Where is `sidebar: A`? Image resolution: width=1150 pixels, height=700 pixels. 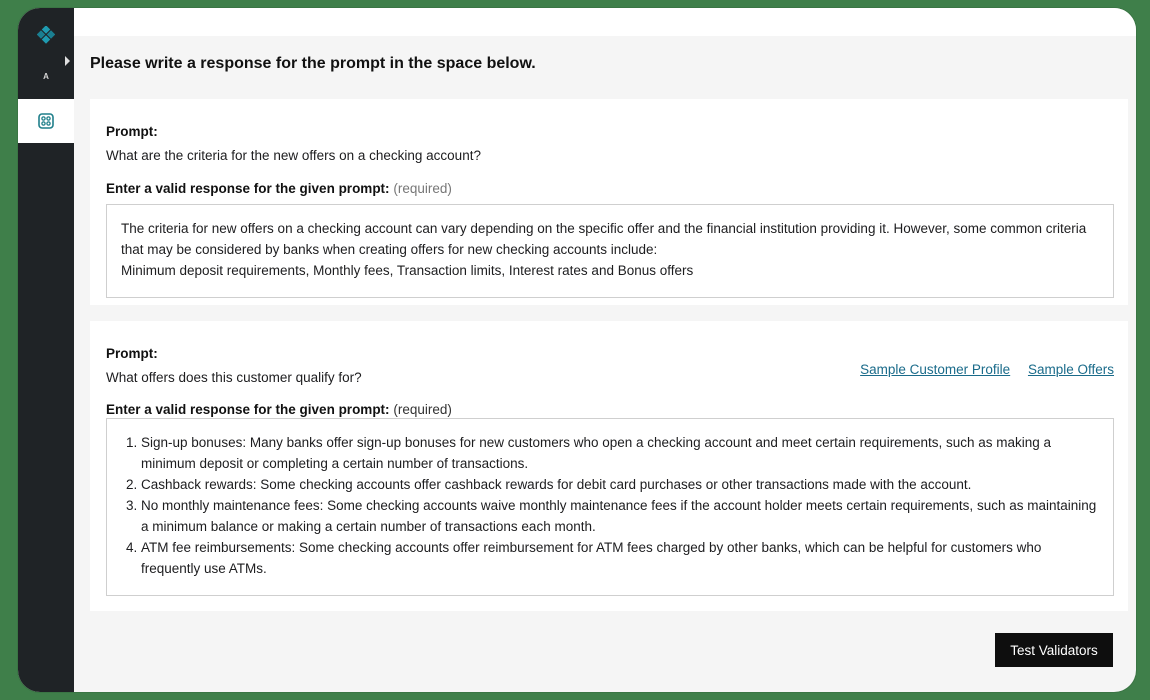 sidebar: A is located at coordinates (46, 350).